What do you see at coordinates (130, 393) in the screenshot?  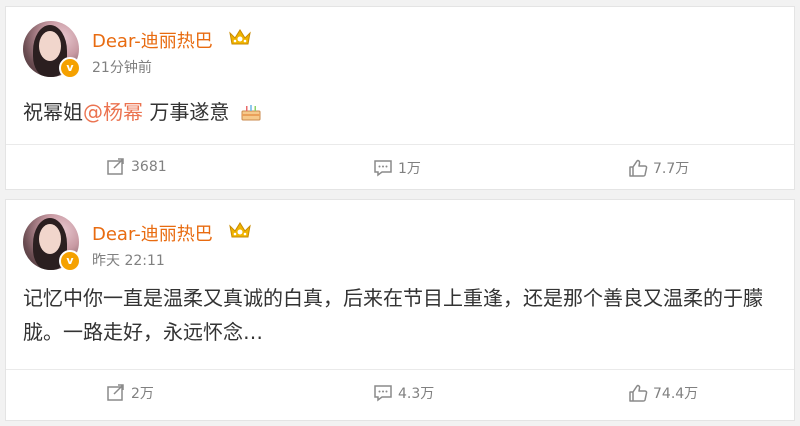 I see `repost-button: 2万` at bounding box center [130, 393].